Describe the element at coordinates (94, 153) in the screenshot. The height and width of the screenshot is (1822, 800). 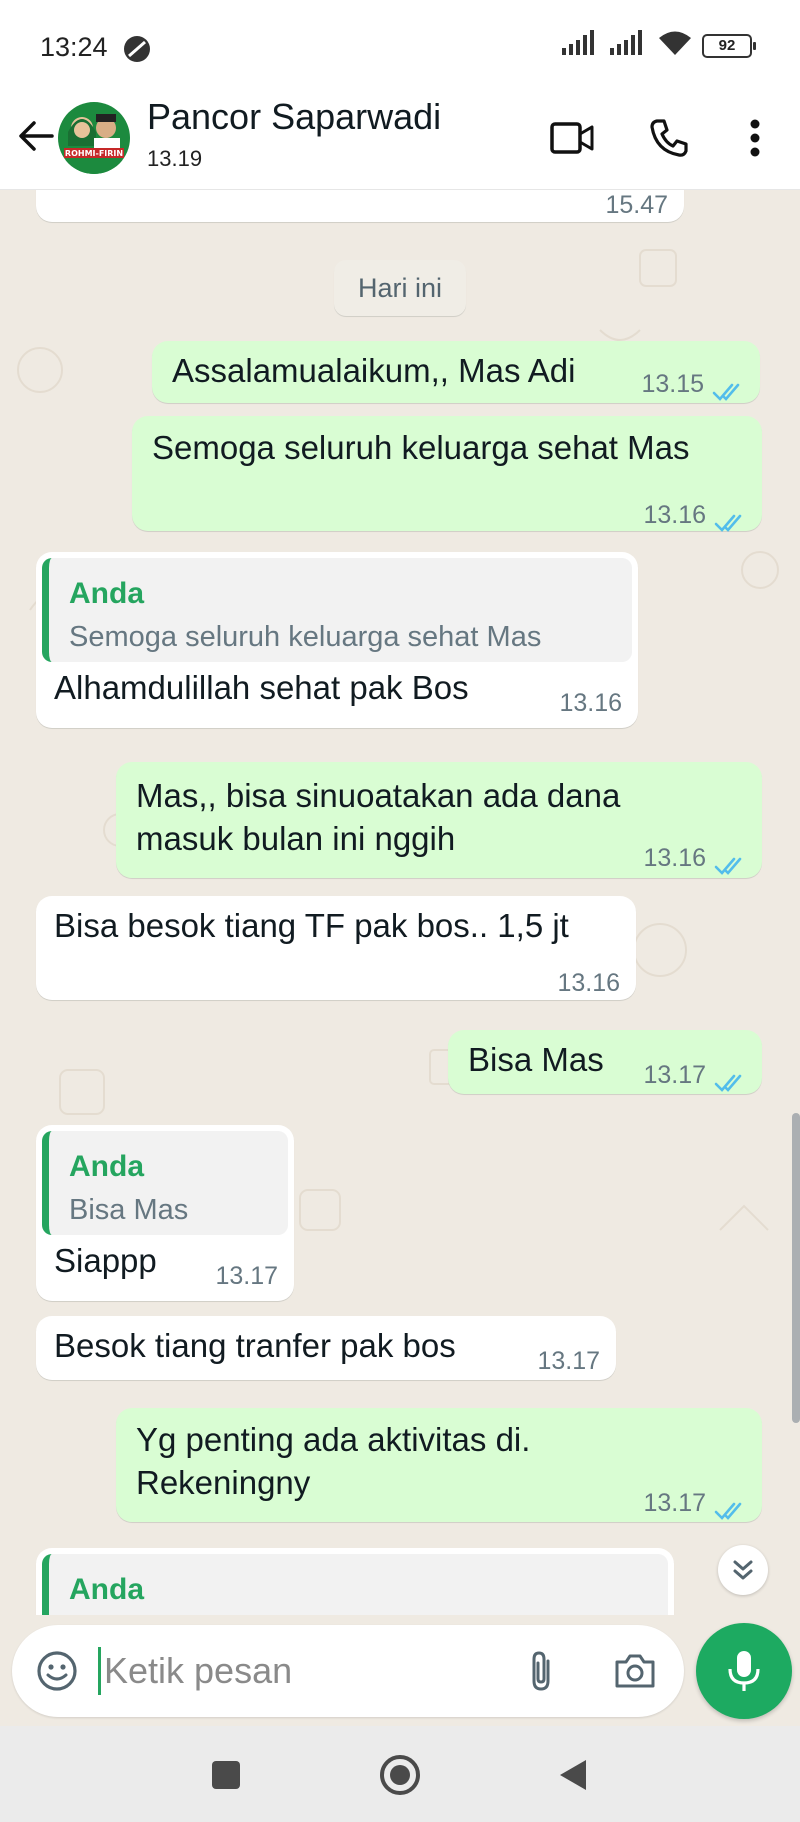
I see `svg-text: ROHMI-FIRIN` at that location.